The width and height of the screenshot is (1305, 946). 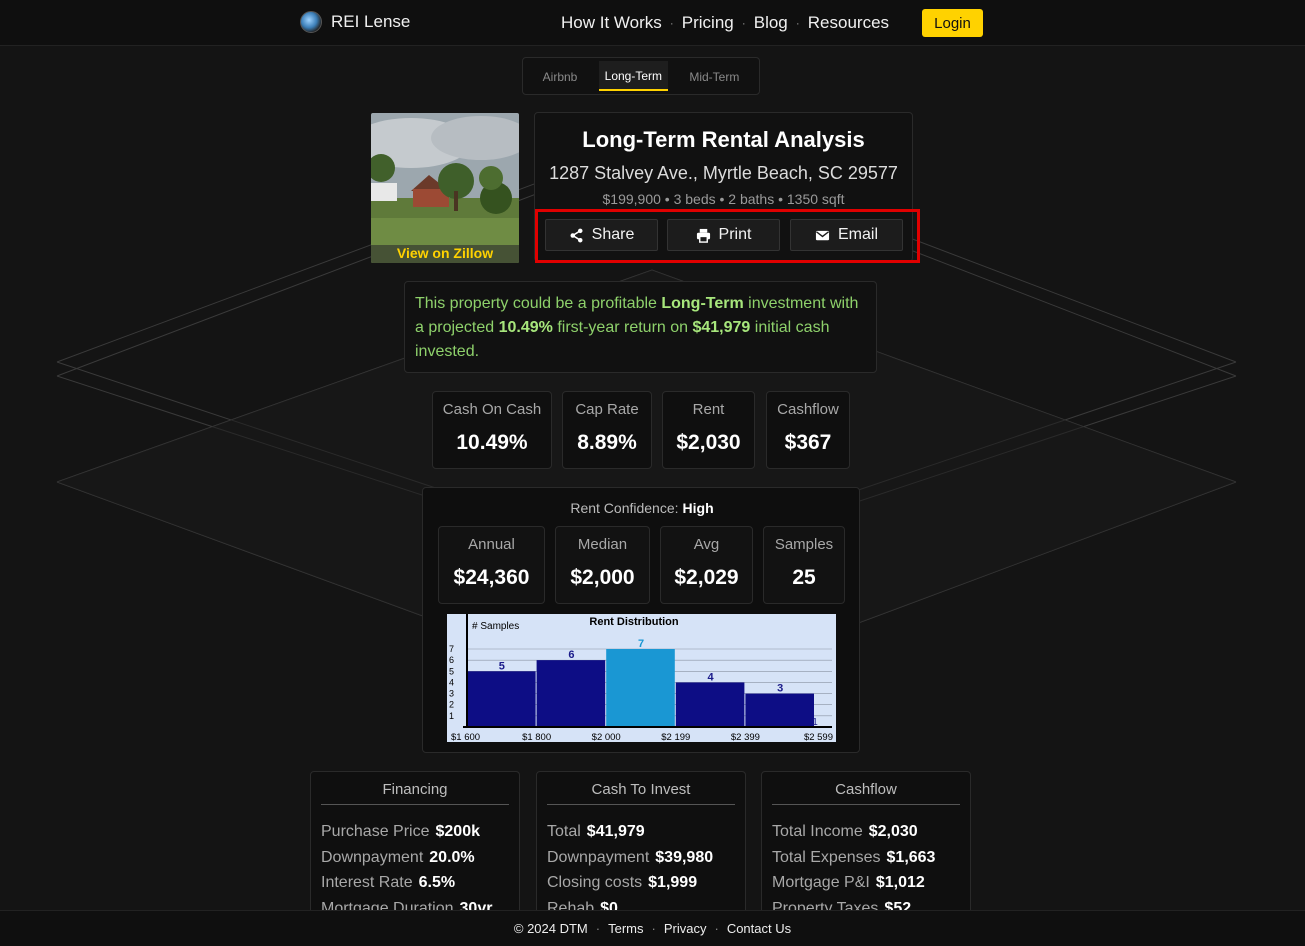 What do you see at coordinates (818, 737) in the screenshot?
I see `chart-x-tick-label: $2 599` at bounding box center [818, 737].